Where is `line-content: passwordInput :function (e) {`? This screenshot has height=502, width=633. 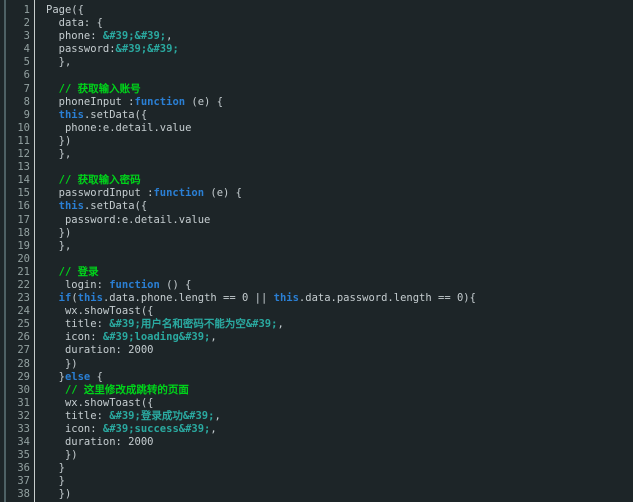
line-content: passwordInput :function (e) { is located at coordinates (334, 193).